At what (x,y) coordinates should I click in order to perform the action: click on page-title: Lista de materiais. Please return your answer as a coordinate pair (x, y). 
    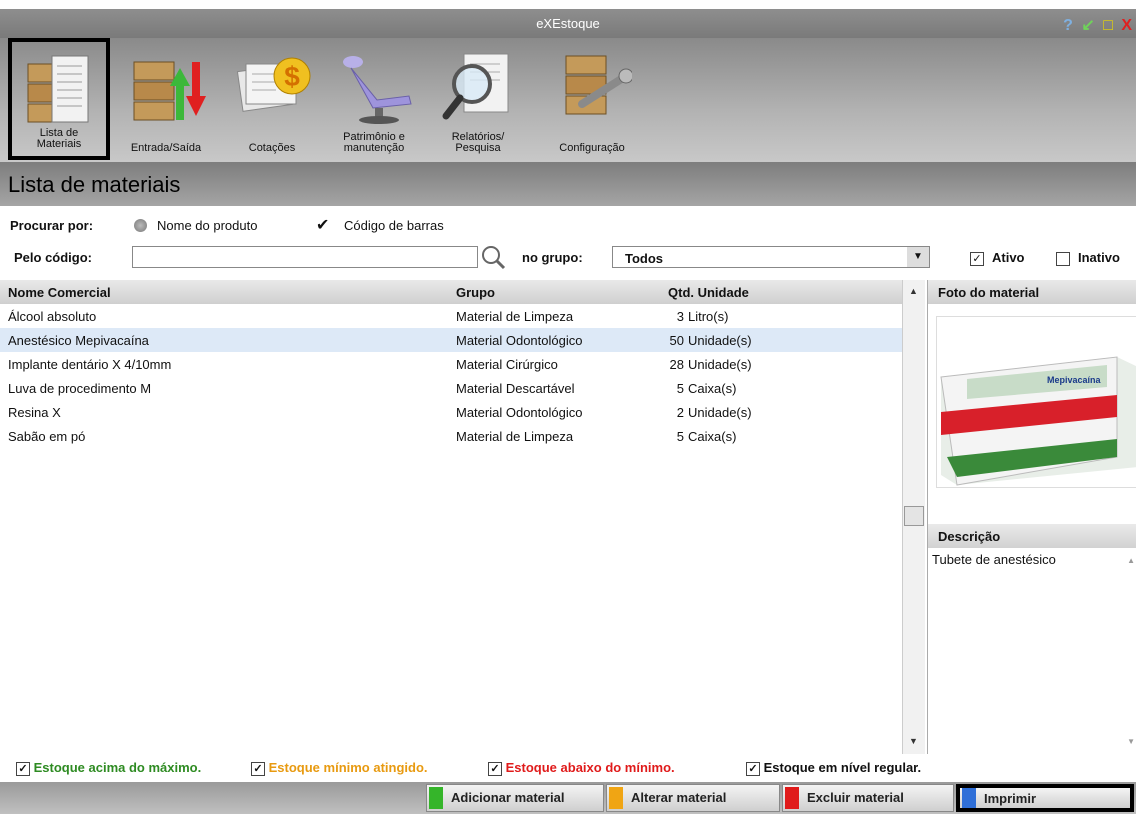
    Looking at the image, I should click on (94, 184).